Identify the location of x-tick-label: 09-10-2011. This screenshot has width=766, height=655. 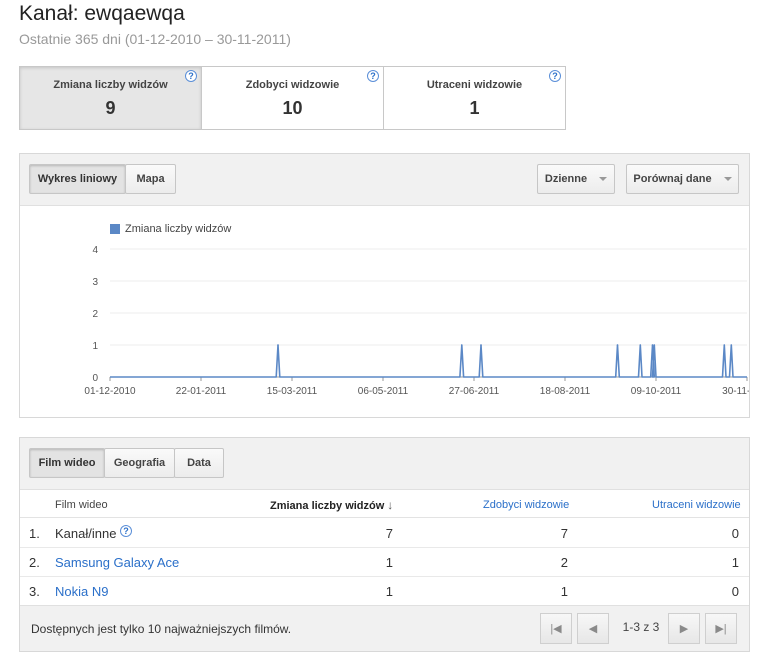
(656, 391).